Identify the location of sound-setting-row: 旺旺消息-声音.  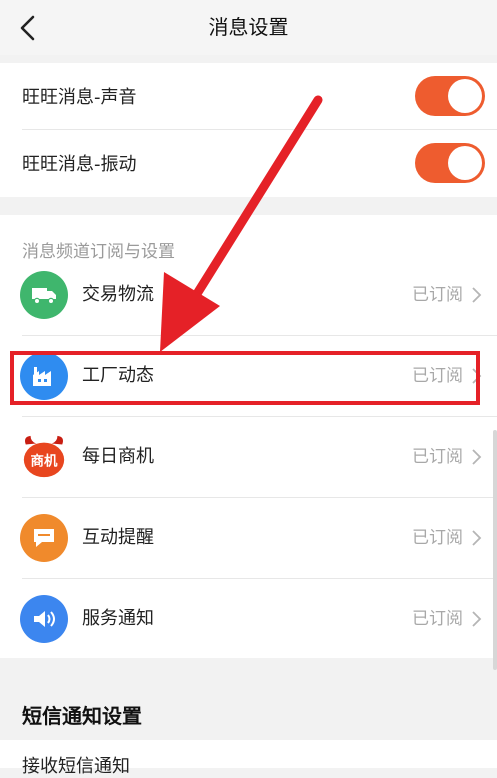
(248, 96).